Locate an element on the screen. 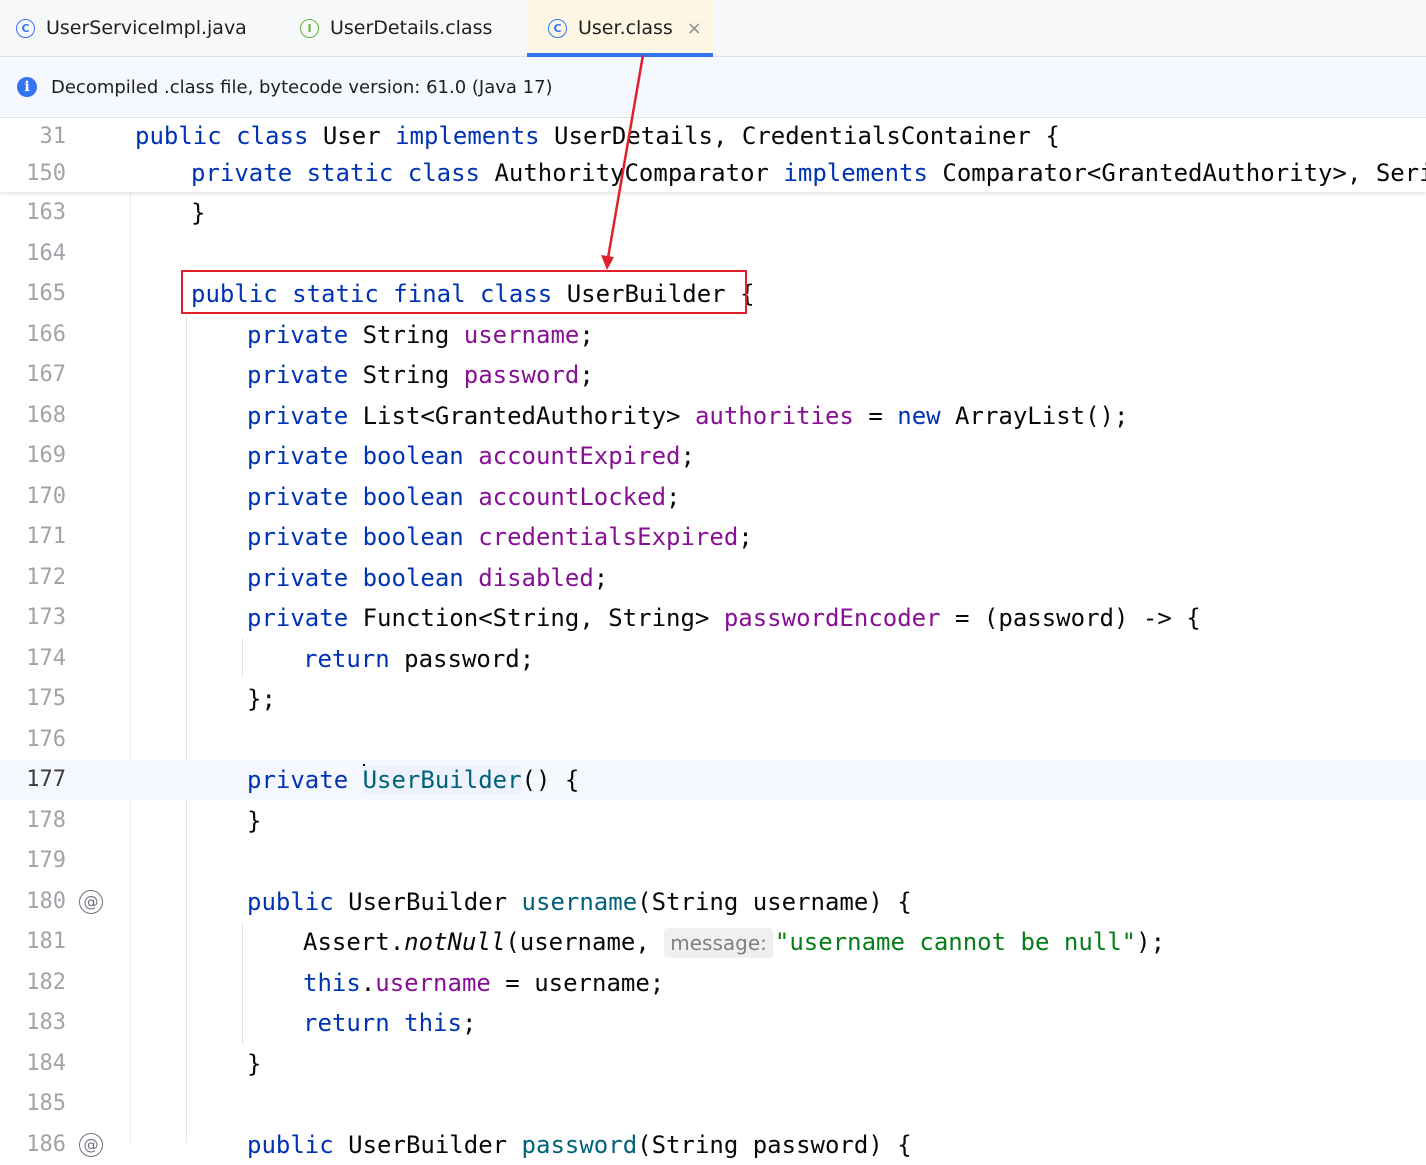 The image size is (1426, 1165). code-line: 171 private boolean credentialsExpired; is located at coordinates (713, 537).